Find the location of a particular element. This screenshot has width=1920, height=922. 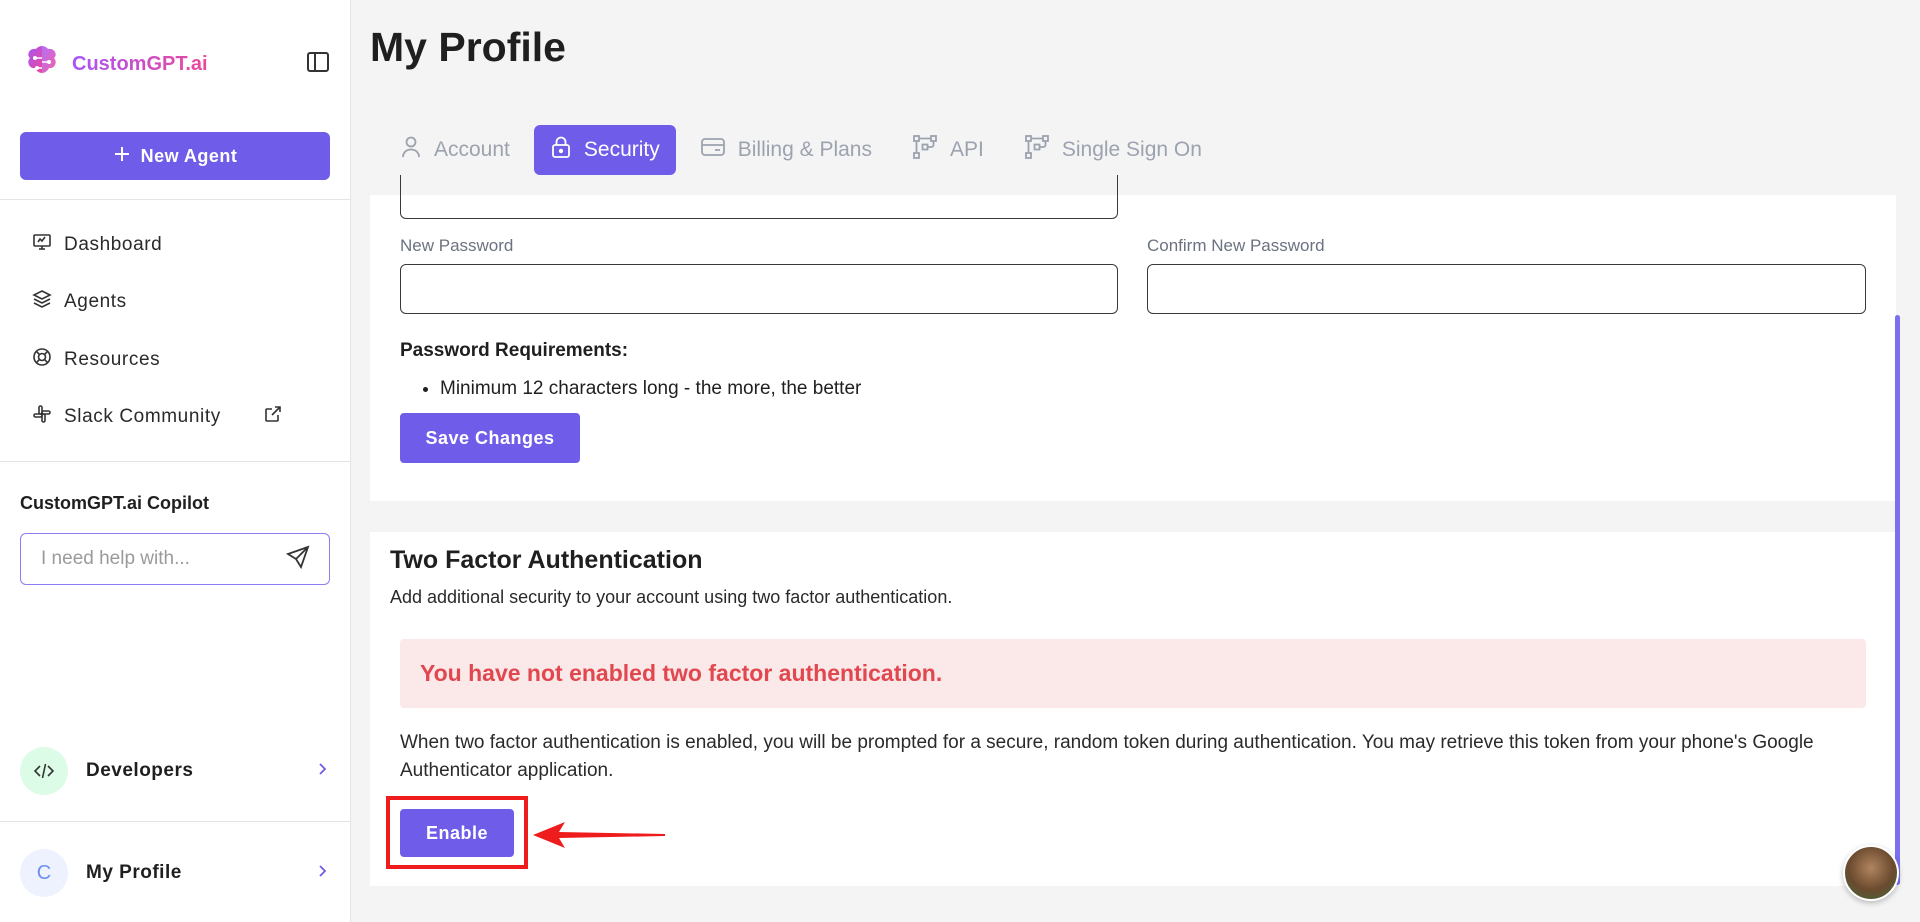

my-profile-label: My Profile is located at coordinates (134, 872).